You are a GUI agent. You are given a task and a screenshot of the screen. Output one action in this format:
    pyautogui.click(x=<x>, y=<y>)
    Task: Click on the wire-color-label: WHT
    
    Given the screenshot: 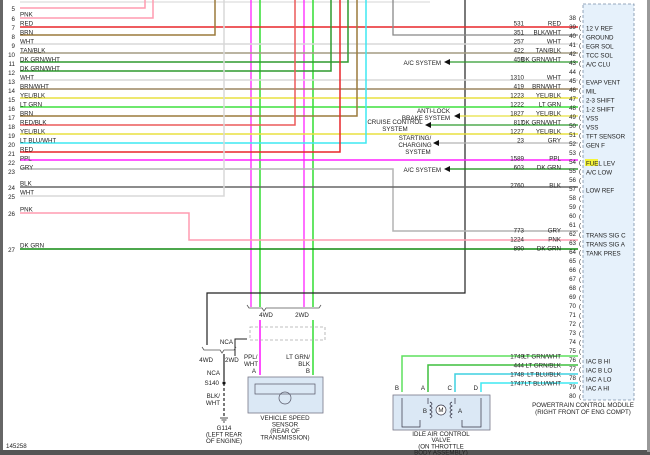 What is the action you would take?
    pyautogui.click(x=27, y=78)
    